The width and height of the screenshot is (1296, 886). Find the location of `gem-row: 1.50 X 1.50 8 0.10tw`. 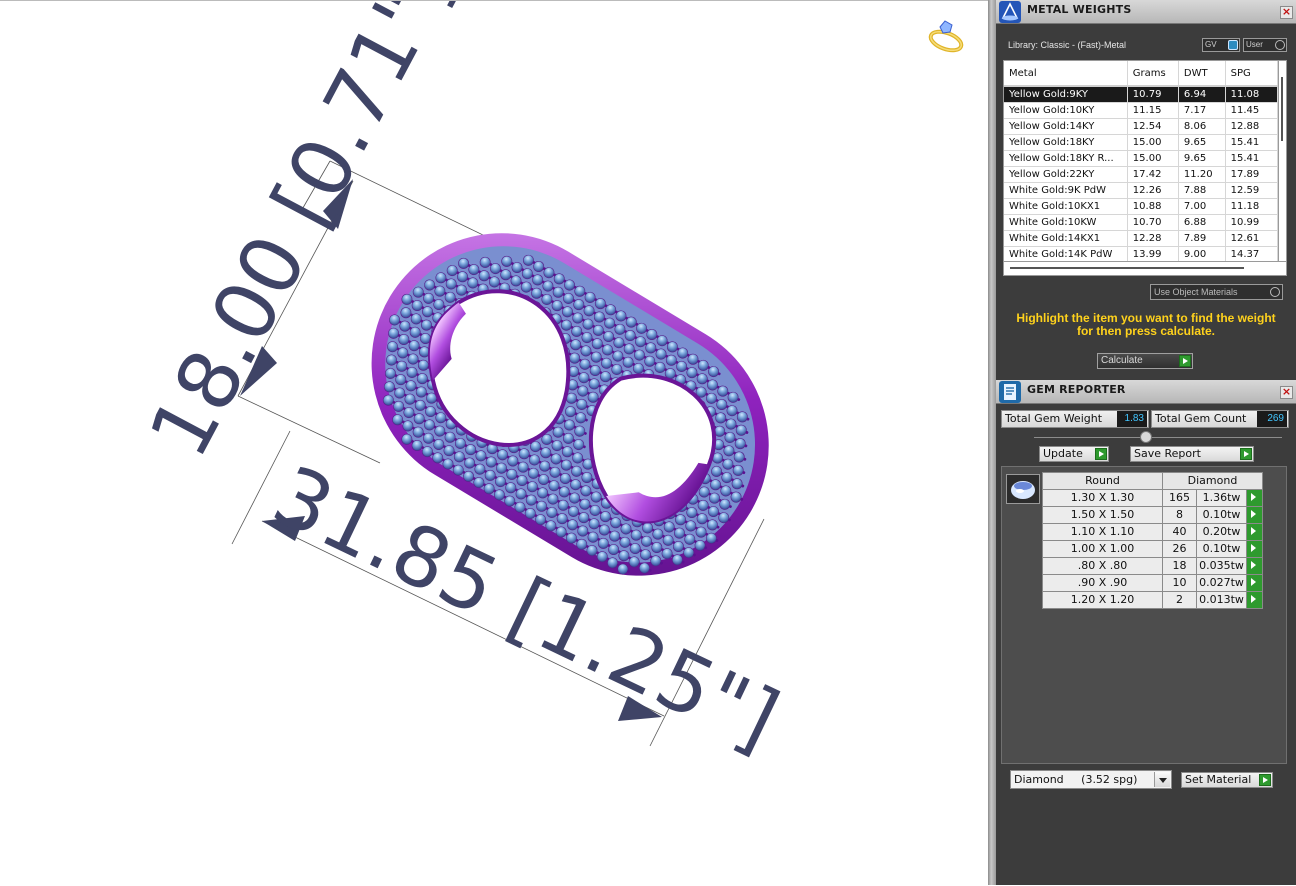

gem-row: 1.50 X 1.50 8 0.10tw is located at coordinates (1152, 515).